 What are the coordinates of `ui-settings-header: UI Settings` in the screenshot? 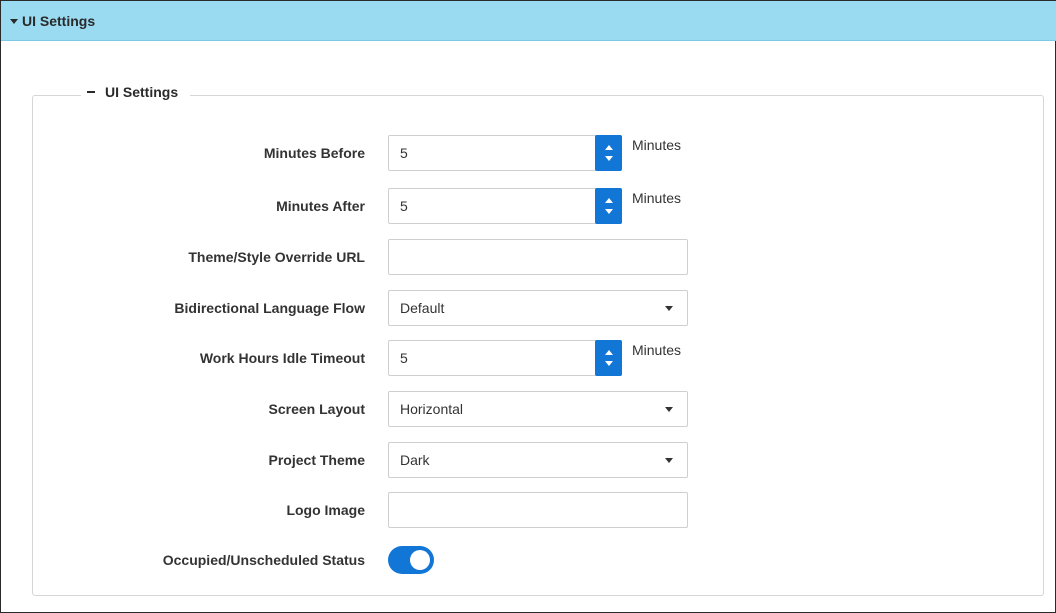 It's located at (528, 20).